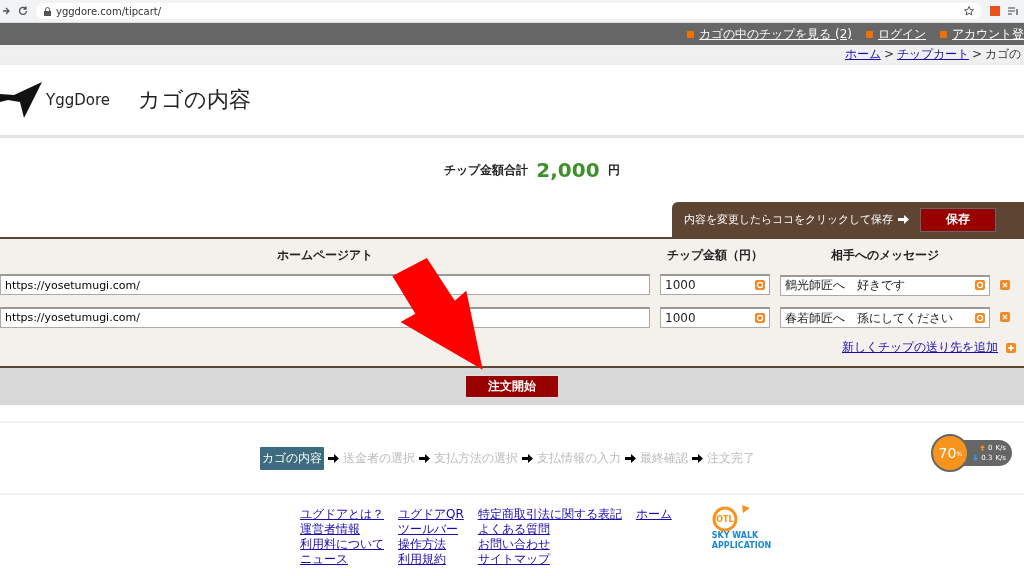 The width and height of the screenshot is (1024, 576). Describe the element at coordinates (342, 544) in the screenshot. I see `footer-link: 利用料について` at that location.